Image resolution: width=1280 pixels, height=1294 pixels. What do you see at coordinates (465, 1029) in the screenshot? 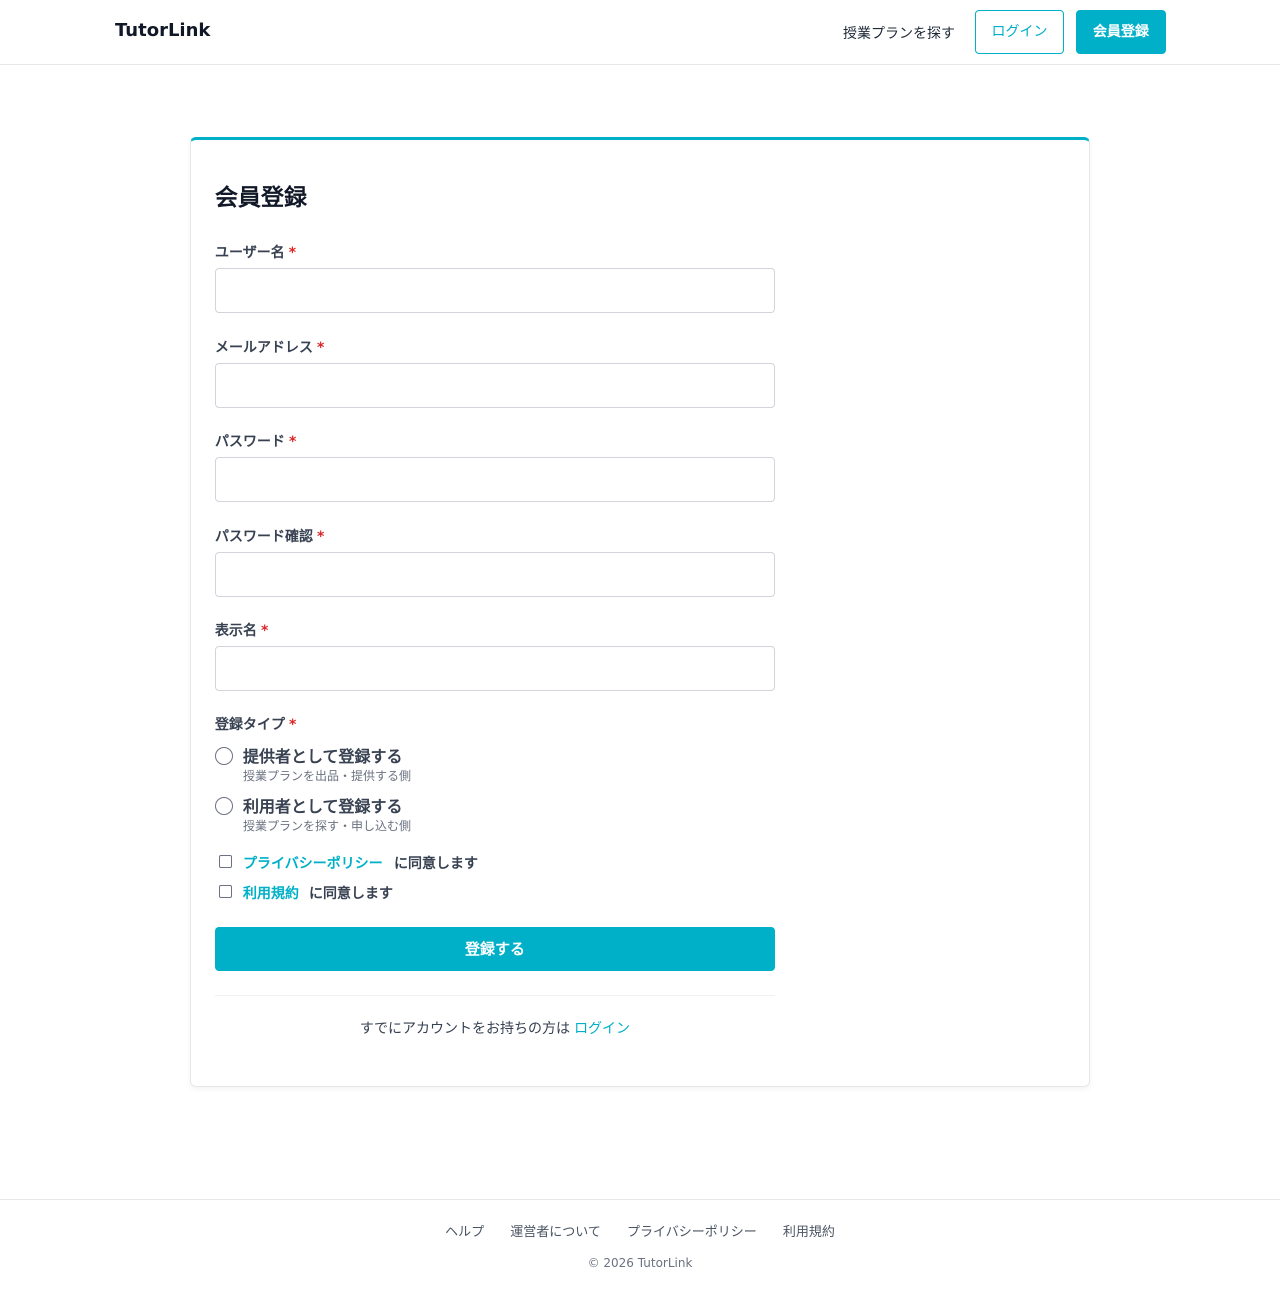
I see `existing-account-text: すでにアカウントをお持ちの方は` at bounding box center [465, 1029].